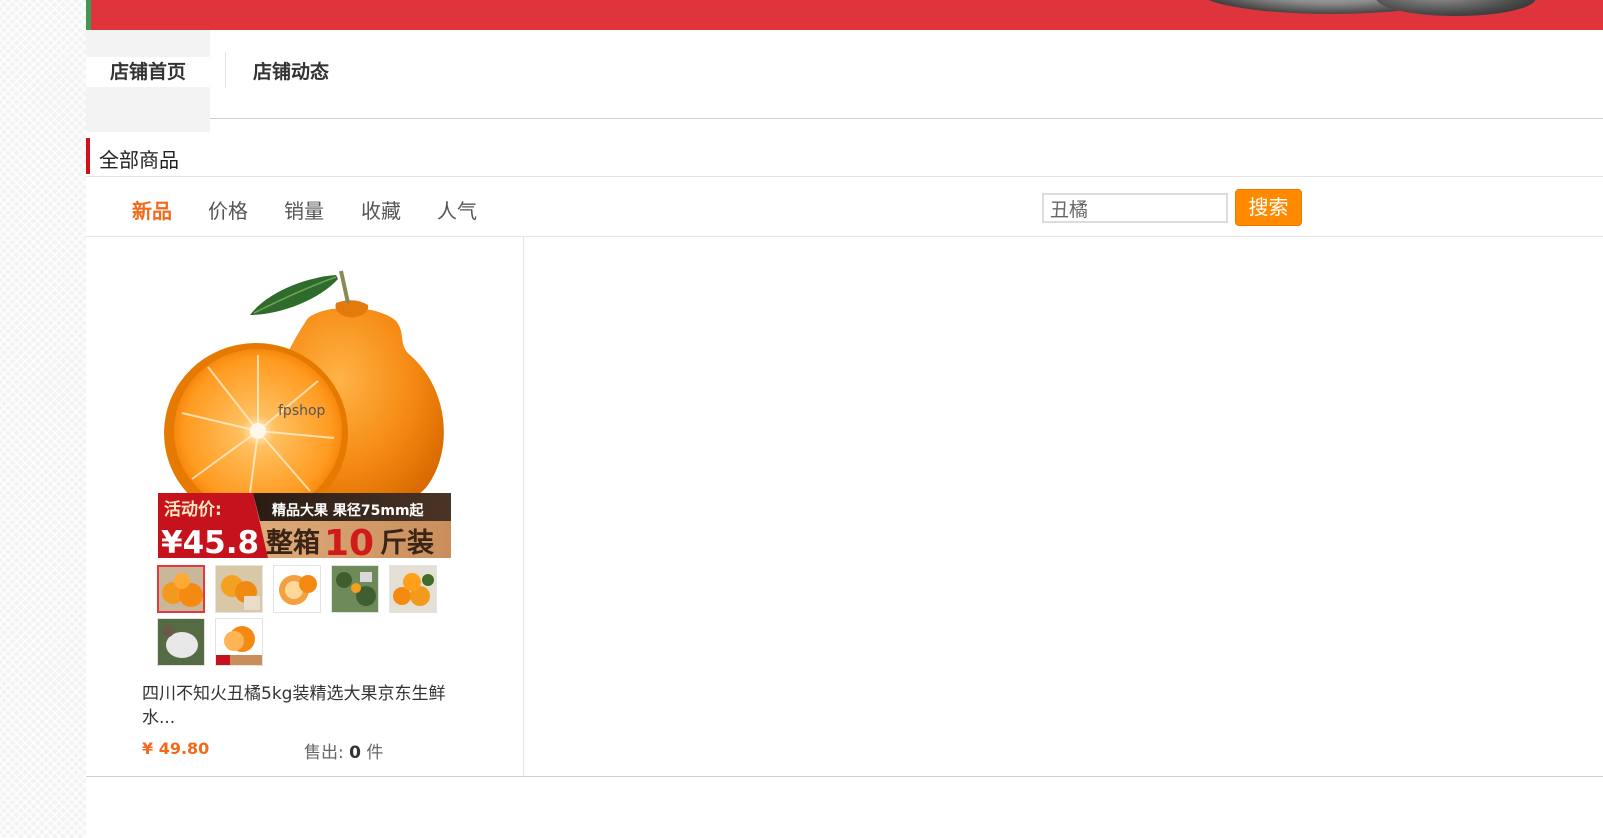 This screenshot has height=838, width=1603. Describe the element at coordinates (349, 540) in the screenshot. I see `promo-pack-number: 10` at that location.